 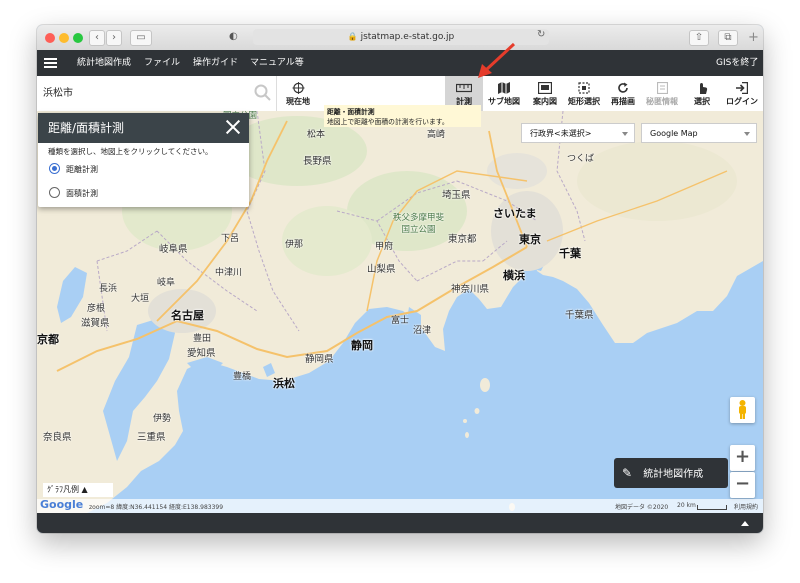 I want to click on map-label-yokohama: 横浜, so click(x=514, y=275).